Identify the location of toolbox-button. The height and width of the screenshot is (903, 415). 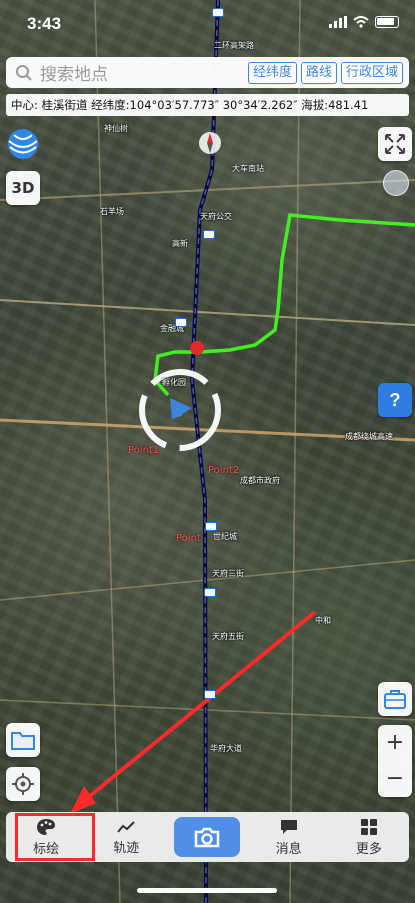
(395, 699).